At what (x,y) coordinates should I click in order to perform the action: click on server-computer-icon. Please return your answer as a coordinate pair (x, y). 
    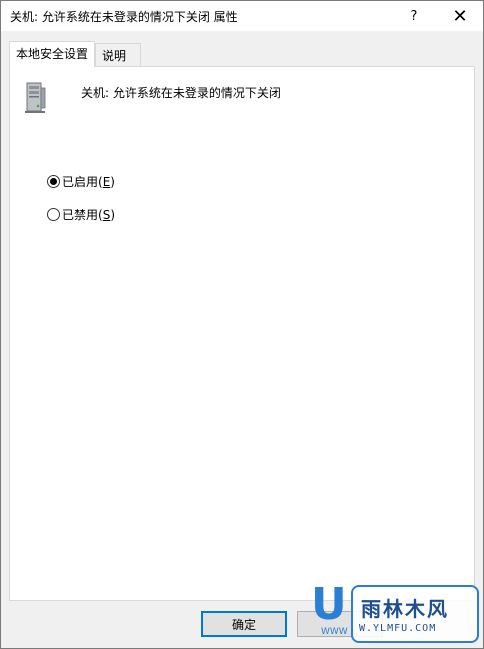
    Looking at the image, I should click on (35, 97).